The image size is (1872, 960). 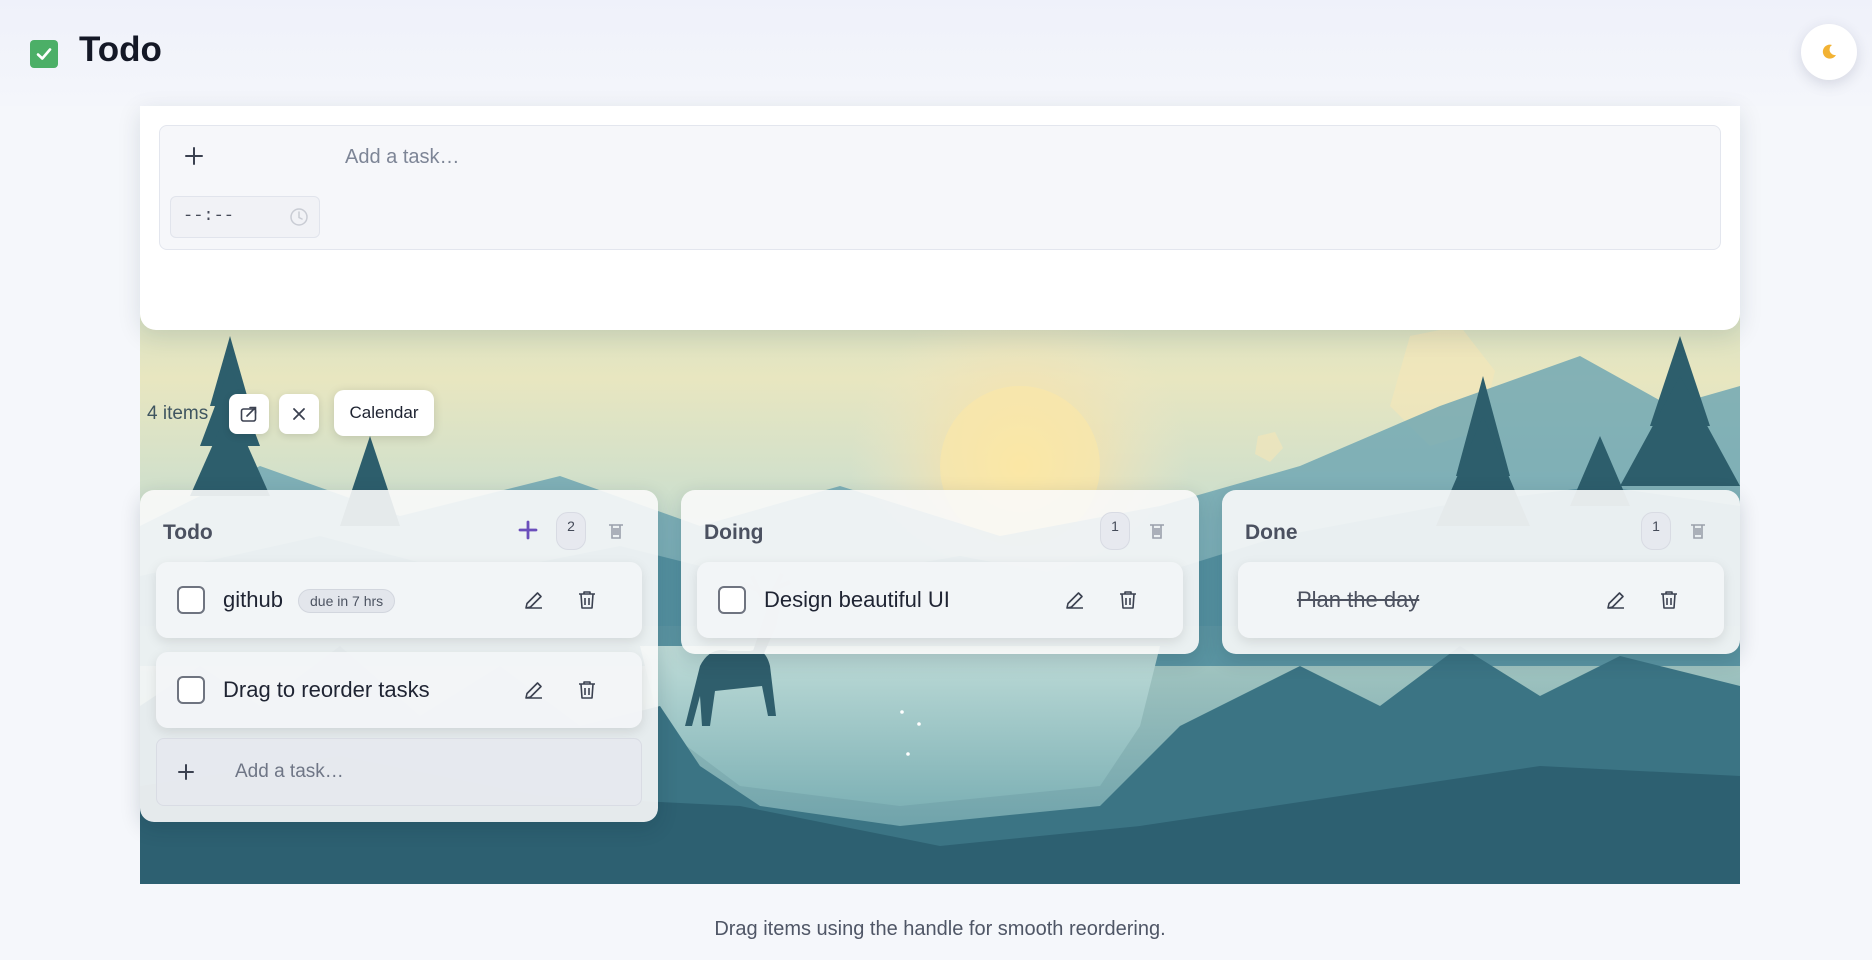 What do you see at coordinates (1481, 600) in the screenshot?
I see `task-card: Plan the day` at bounding box center [1481, 600].